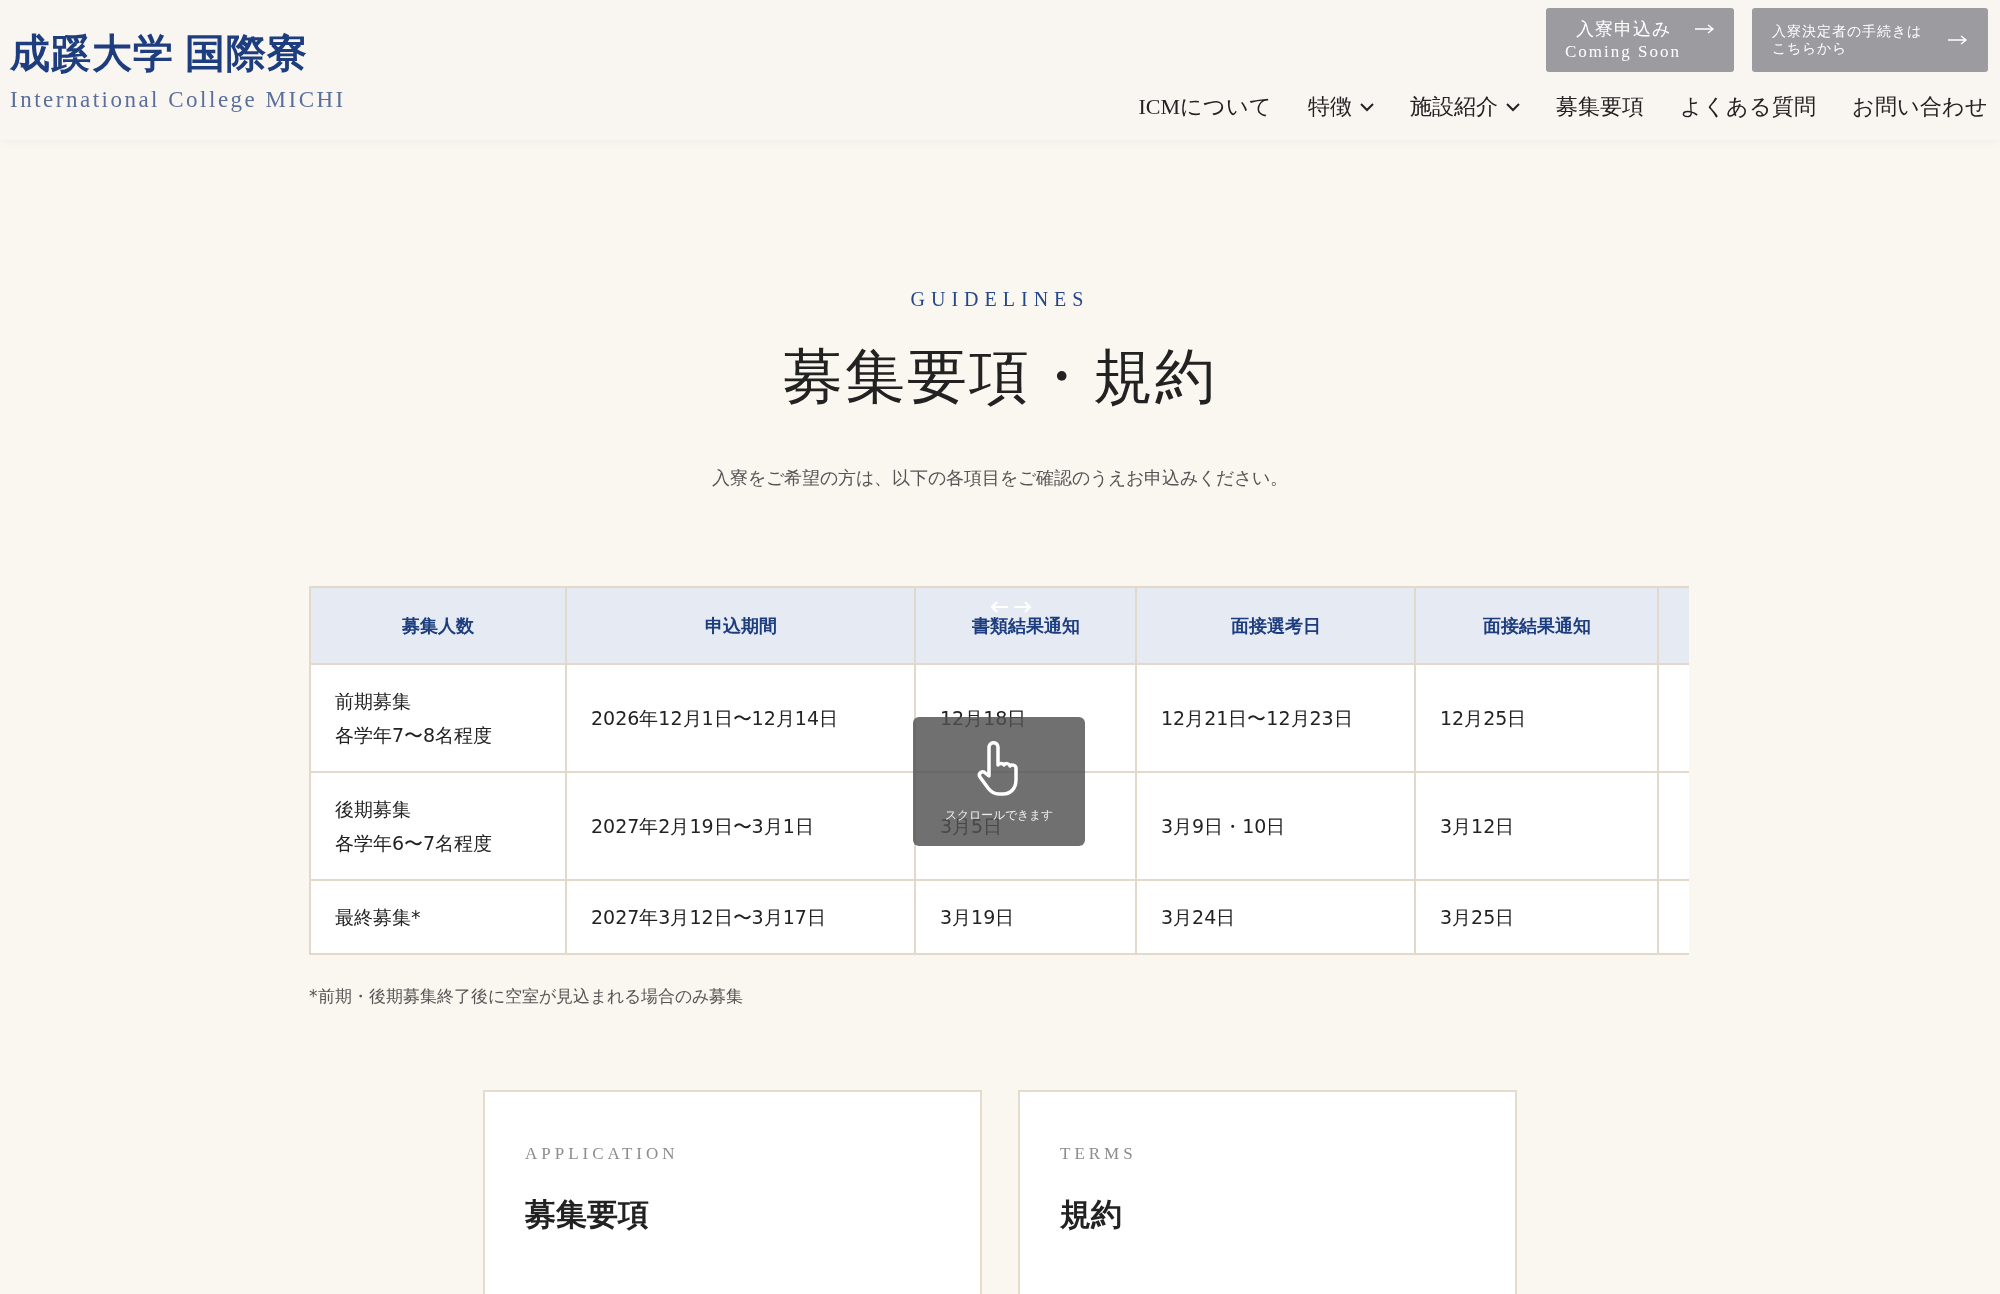 The image size is (2000, 1294). Describe the element at coordinates (526, 996) in the screenshot. I see `footnote: *前期・後期募集終了後に空室が見込まれる場合のみ募集` at that location.